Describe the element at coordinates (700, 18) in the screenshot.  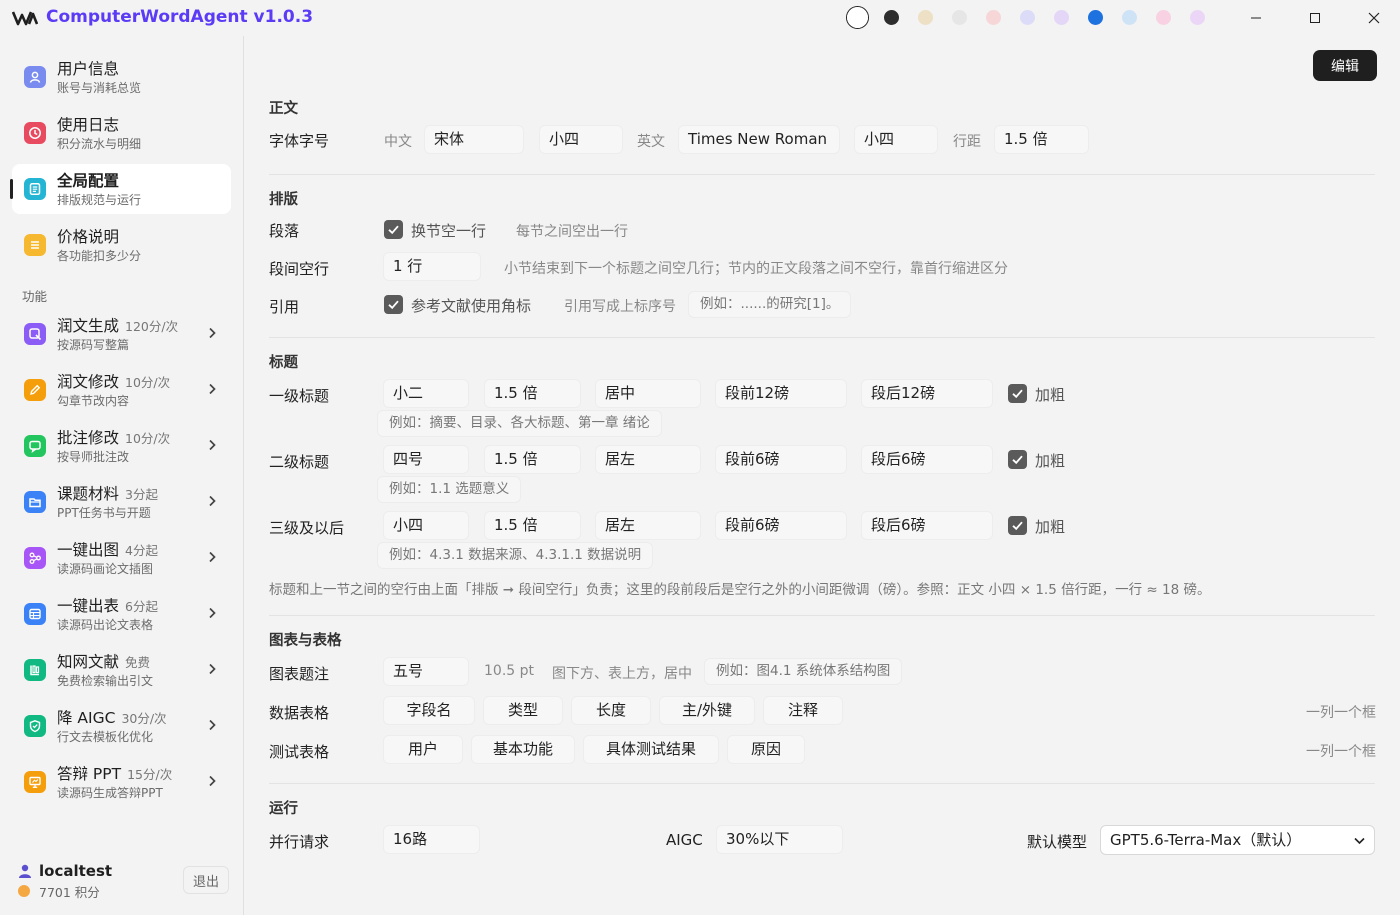
I see `title-bar: ComputerWordAgent v1.0.3` at that location.